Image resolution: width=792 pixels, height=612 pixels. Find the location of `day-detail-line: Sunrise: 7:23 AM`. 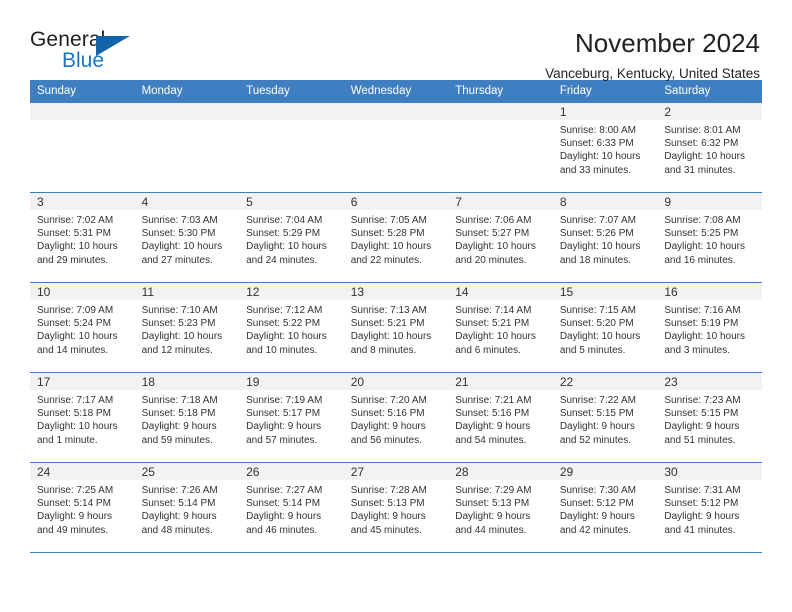

day-detail-line: Sunrise: 7:23 AM is located at coordinates (702, 400).